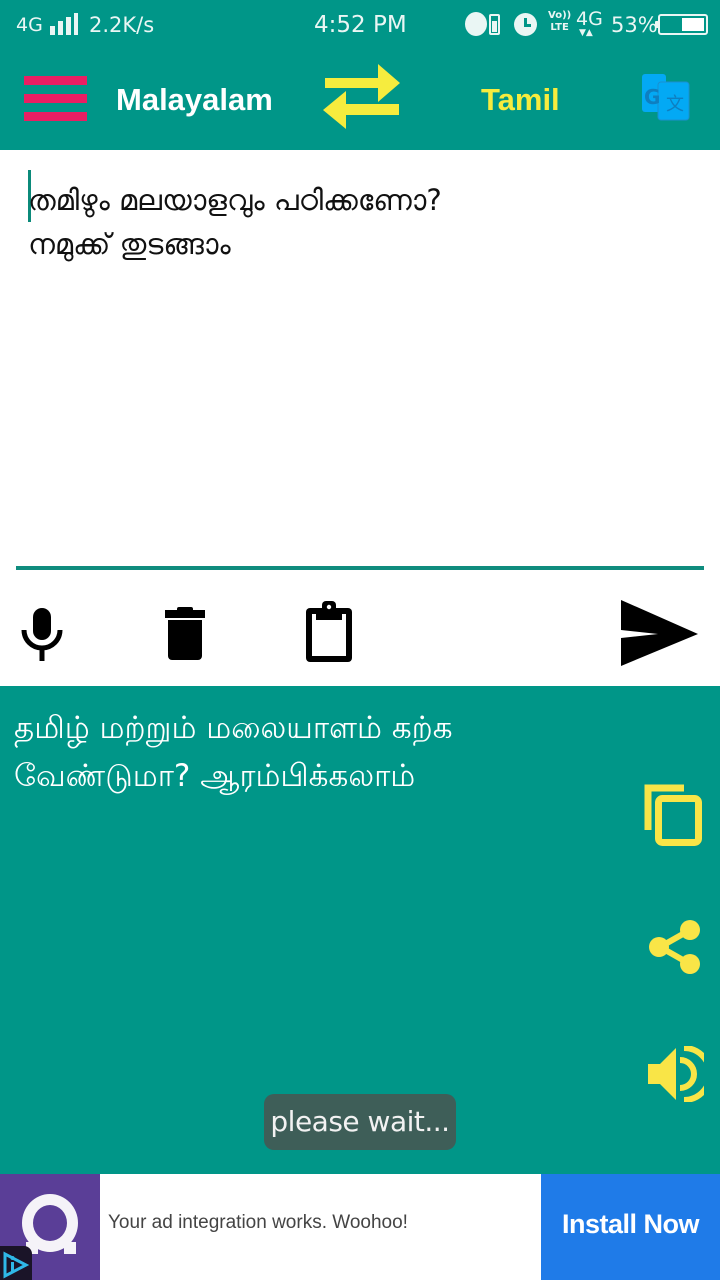  I want to click on battery-percent: 53%, so click(634, 25).